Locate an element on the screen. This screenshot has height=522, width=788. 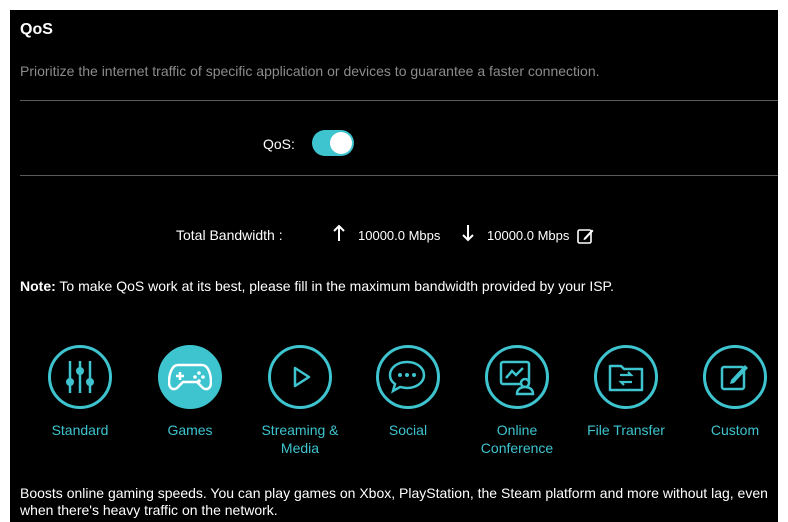
mode-label: File Transfer is located at coordinates (626, 430).